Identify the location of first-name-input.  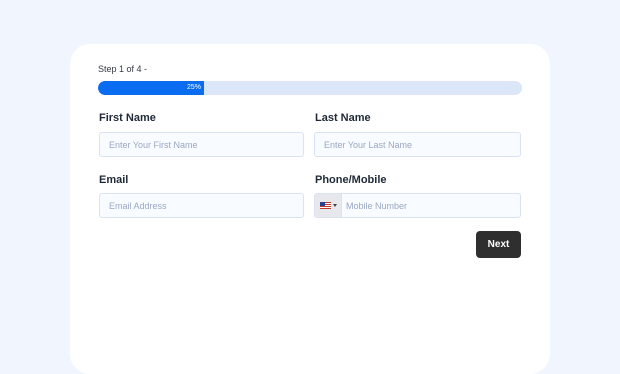
(201, 144).